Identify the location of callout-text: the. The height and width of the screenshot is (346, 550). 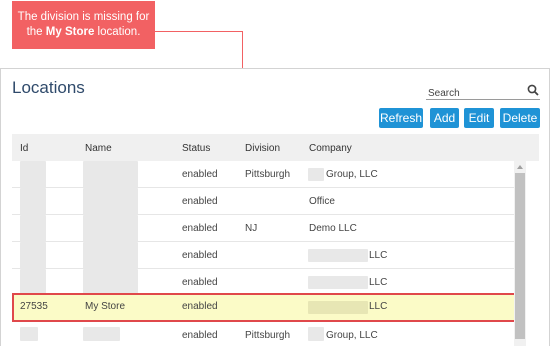
(36, 32).